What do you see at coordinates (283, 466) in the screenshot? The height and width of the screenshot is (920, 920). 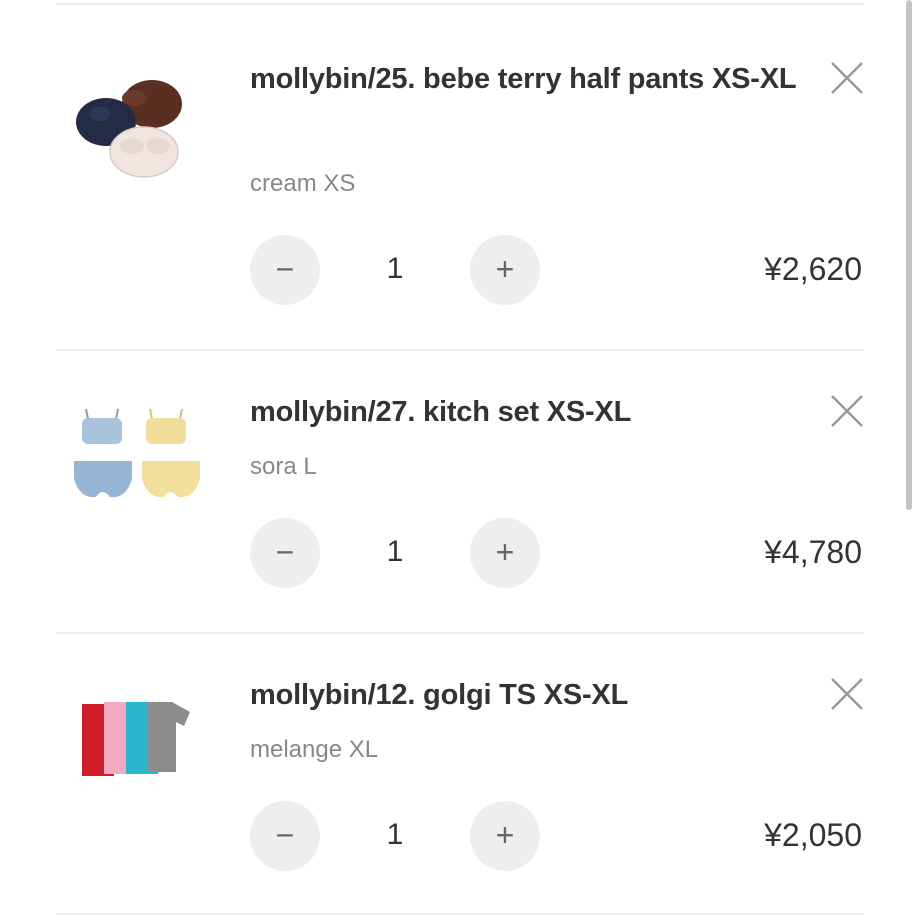 I see `product-variant: sora L` at bounding box center [283, 466].